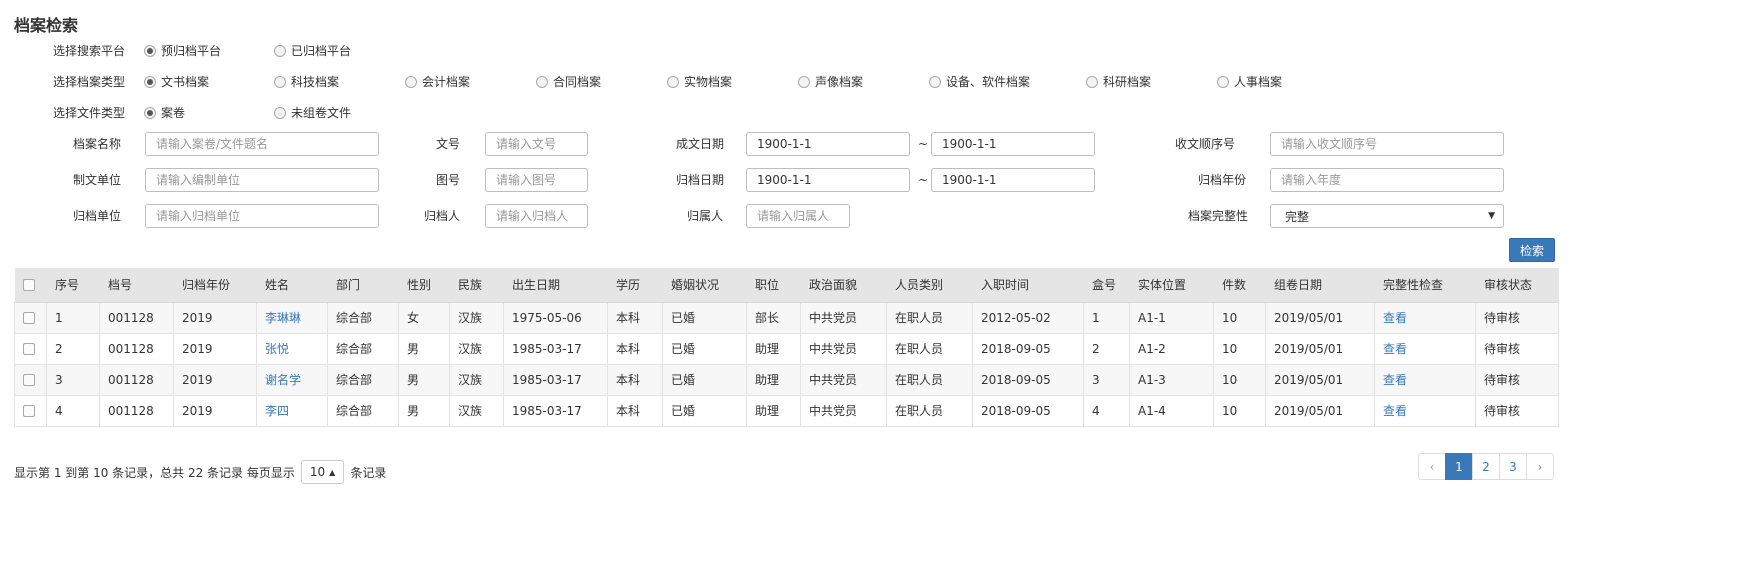 This screenshot has height=565, width=1737. Describe the element at coordinates (1459, 466) in the screenshot. I see `page-button-1: 1` at that location.